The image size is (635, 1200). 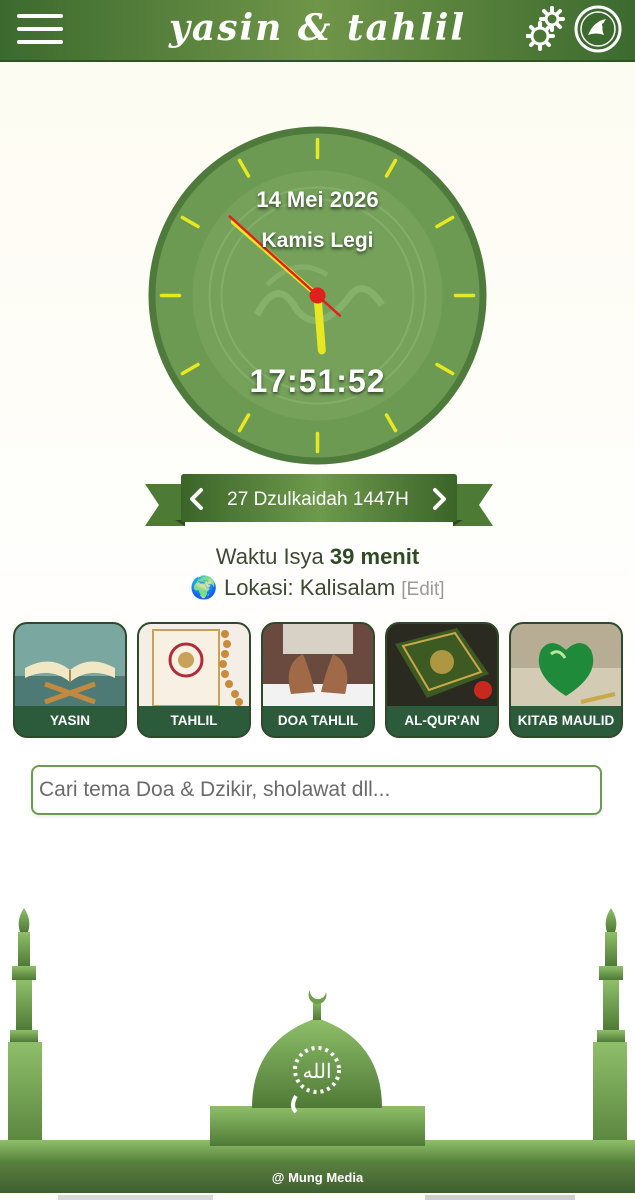 What do you see at coordinates (318, 665) in the screenshot?
I see `praying-hands-icon` at bounding box center [318, 665].